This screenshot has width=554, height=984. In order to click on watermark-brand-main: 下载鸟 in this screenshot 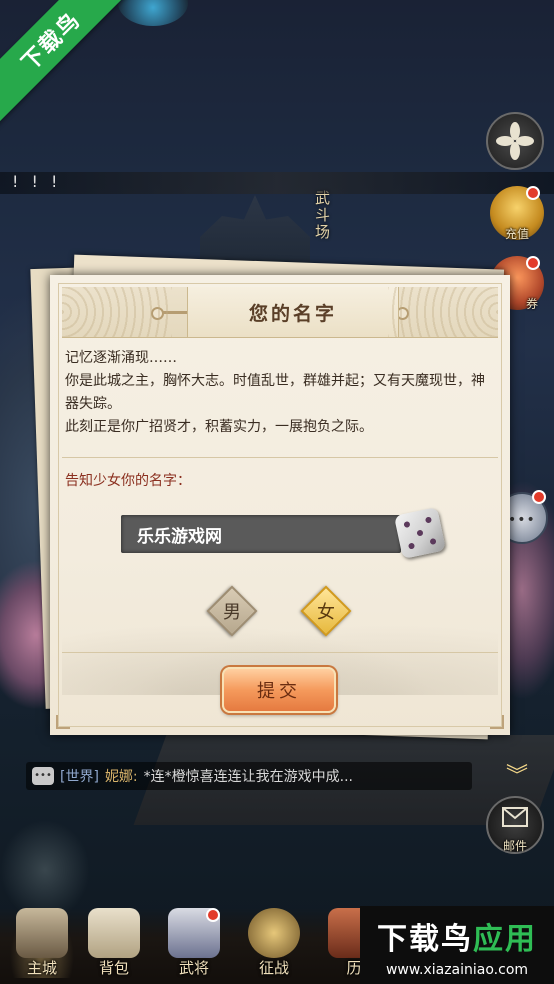, I will do `click(425, 939)`.